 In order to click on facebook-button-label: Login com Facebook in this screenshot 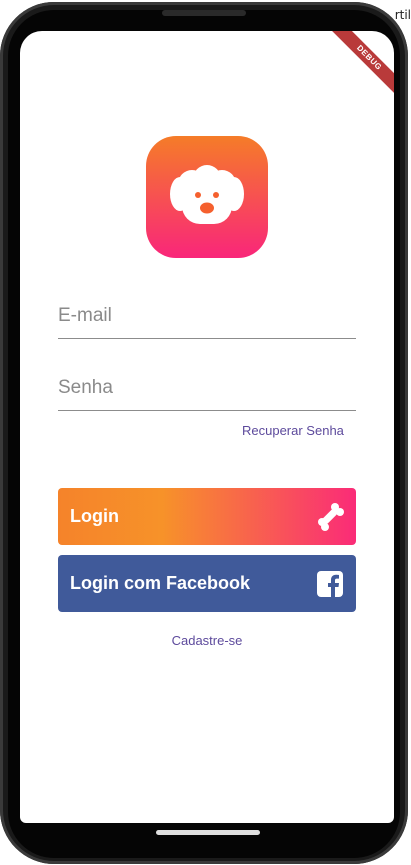, I will do `click(160, 583)`.